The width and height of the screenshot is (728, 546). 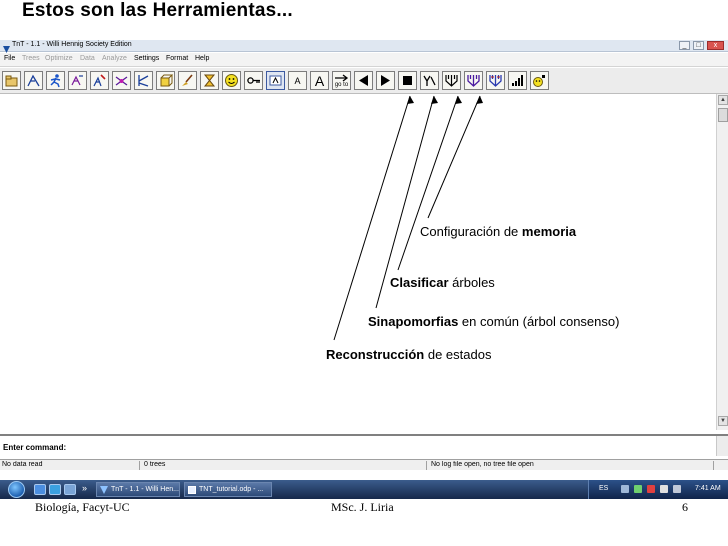 I want to click on branch-icon, so click(x=143, y=80).